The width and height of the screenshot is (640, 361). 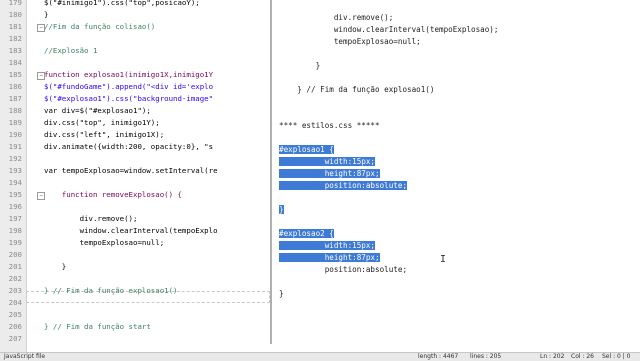 I want to click on line-number: 183, so click(x=15, y=50).